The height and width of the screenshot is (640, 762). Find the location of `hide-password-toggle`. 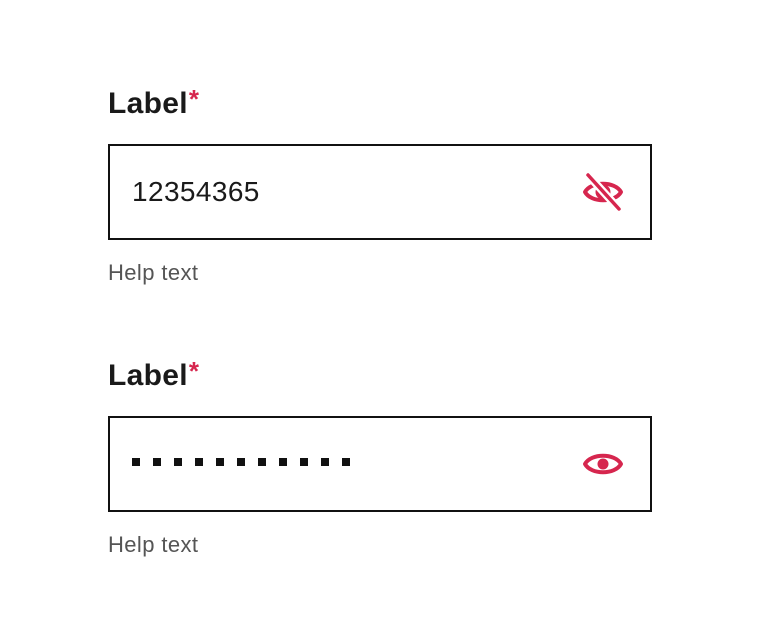

hide-password-toggle is located at coordinates (603, 192).